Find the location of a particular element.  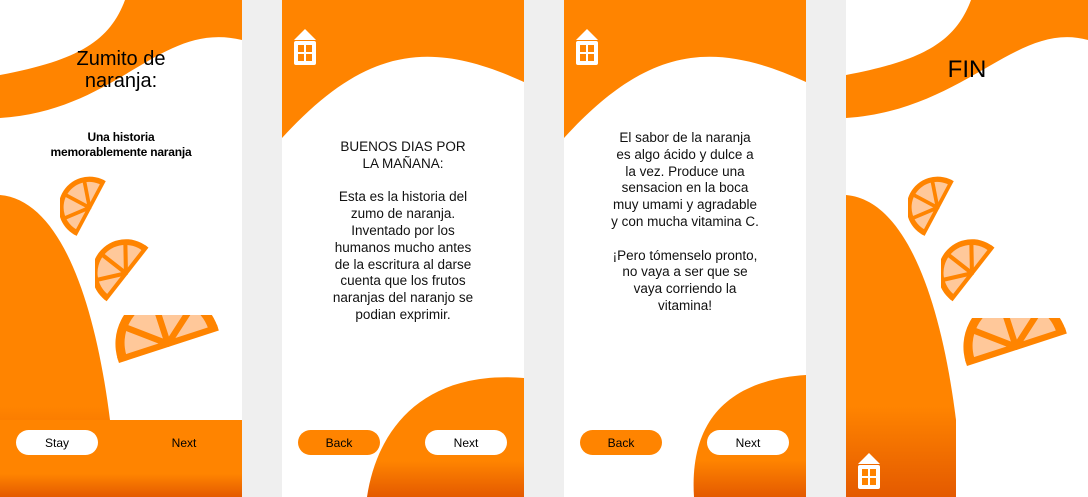

page-subtitle: Una historia memorablemente naranja is located at coordinates (121, 144).